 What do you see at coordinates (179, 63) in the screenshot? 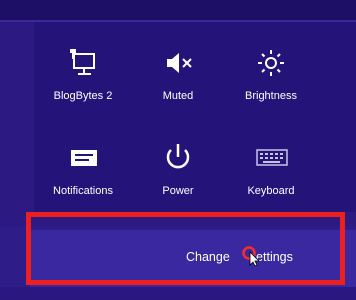
I see `speaker-muted-icon` at bounding box center [179, 63].